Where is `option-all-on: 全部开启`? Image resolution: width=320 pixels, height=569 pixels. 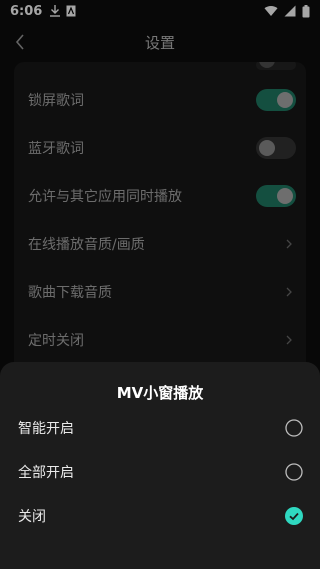
option-all-on: 全部开启 is located at coordinates (160, 472).